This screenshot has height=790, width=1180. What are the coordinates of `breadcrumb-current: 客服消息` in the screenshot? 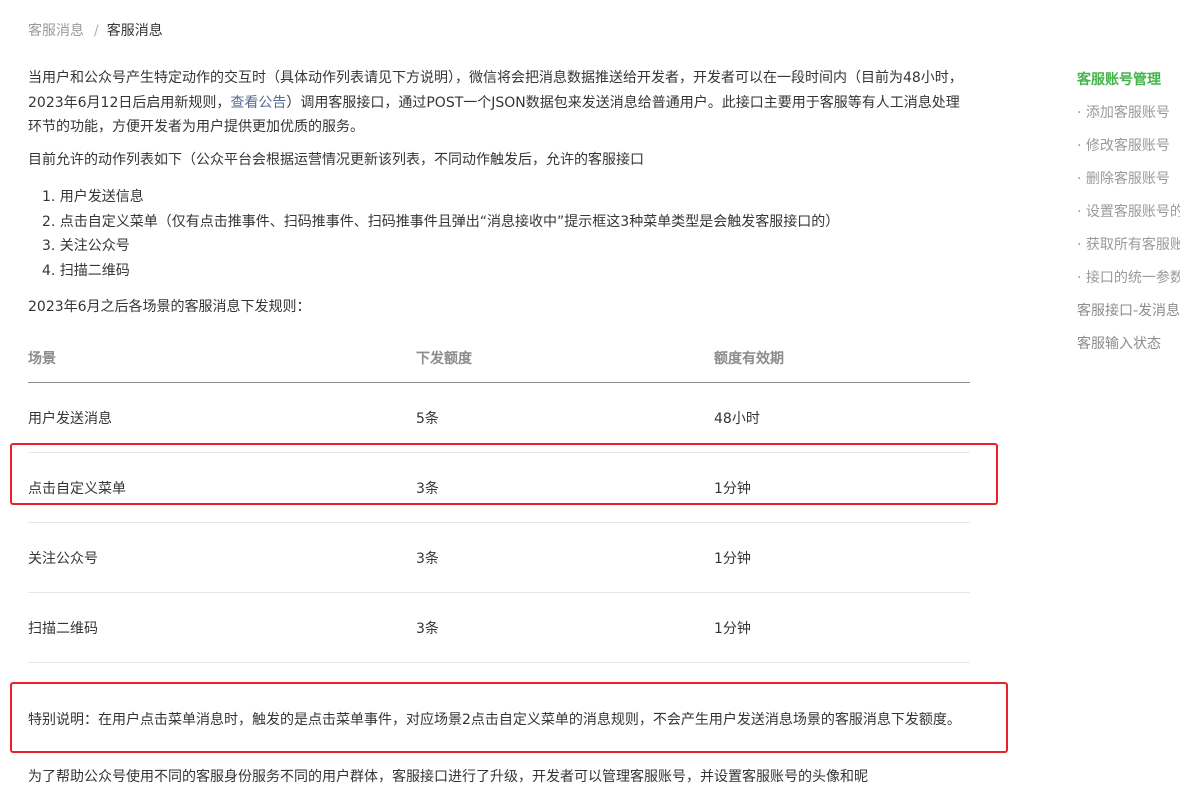 It's located at (134, 31).